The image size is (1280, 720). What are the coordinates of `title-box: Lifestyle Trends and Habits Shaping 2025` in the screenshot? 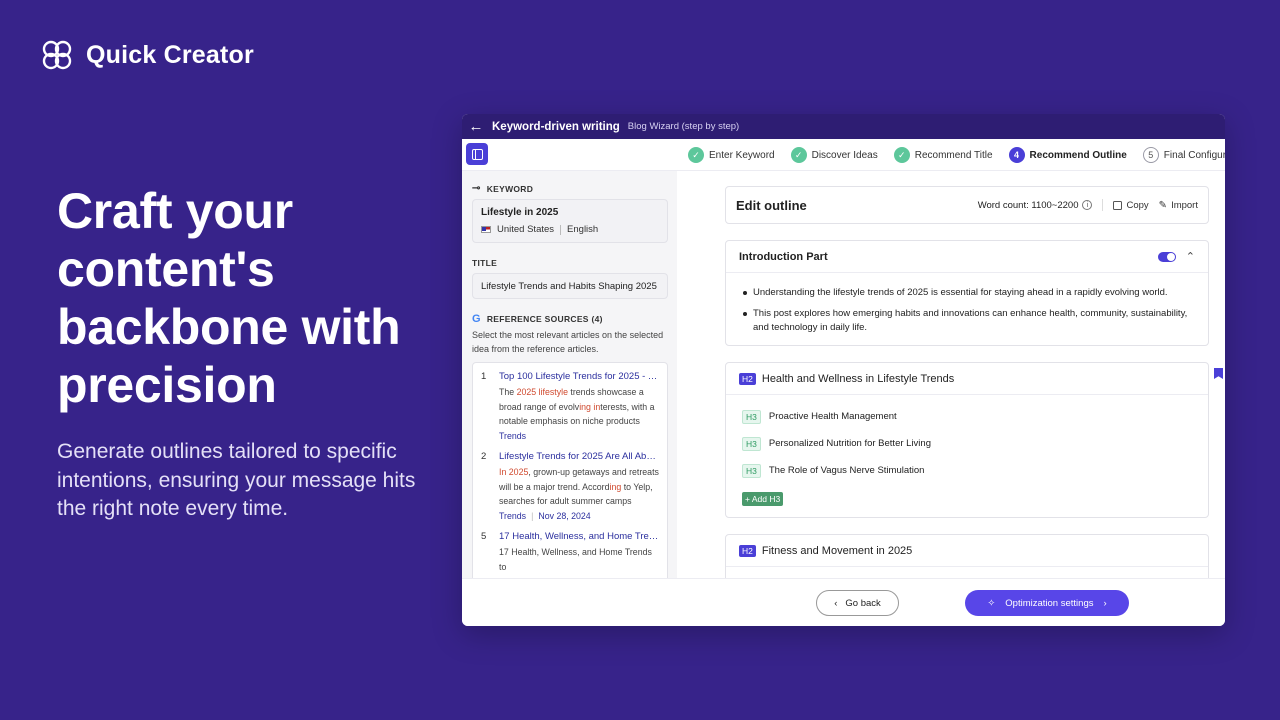 It's located at (570, 286).